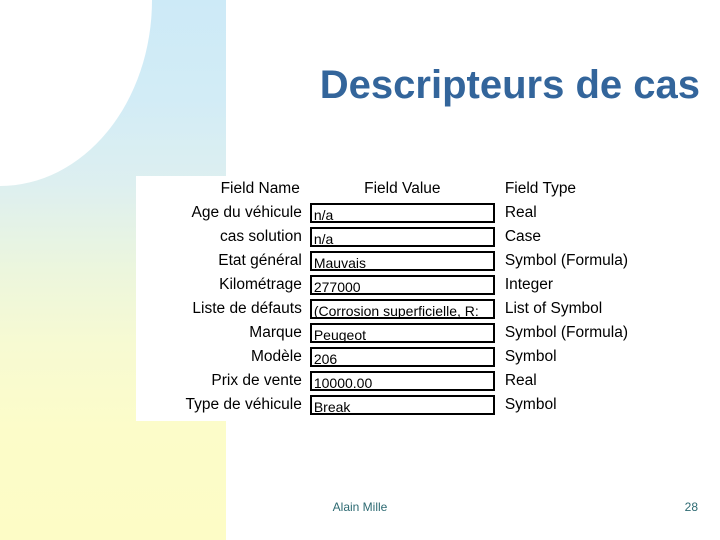 The height and width of the screenshot is (540, 720). I want to click on table-row: cas solution n/a Case, so click(423, 237).